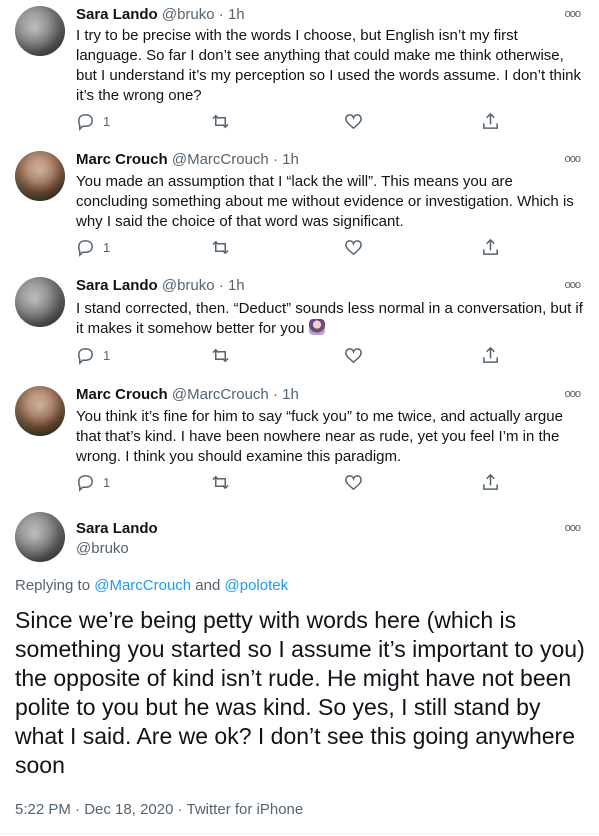  What do you see at coordinates (117, 529) in the screenshot?
I see `focus-author-name: Sara Lando` at bounding box center [117, 529].